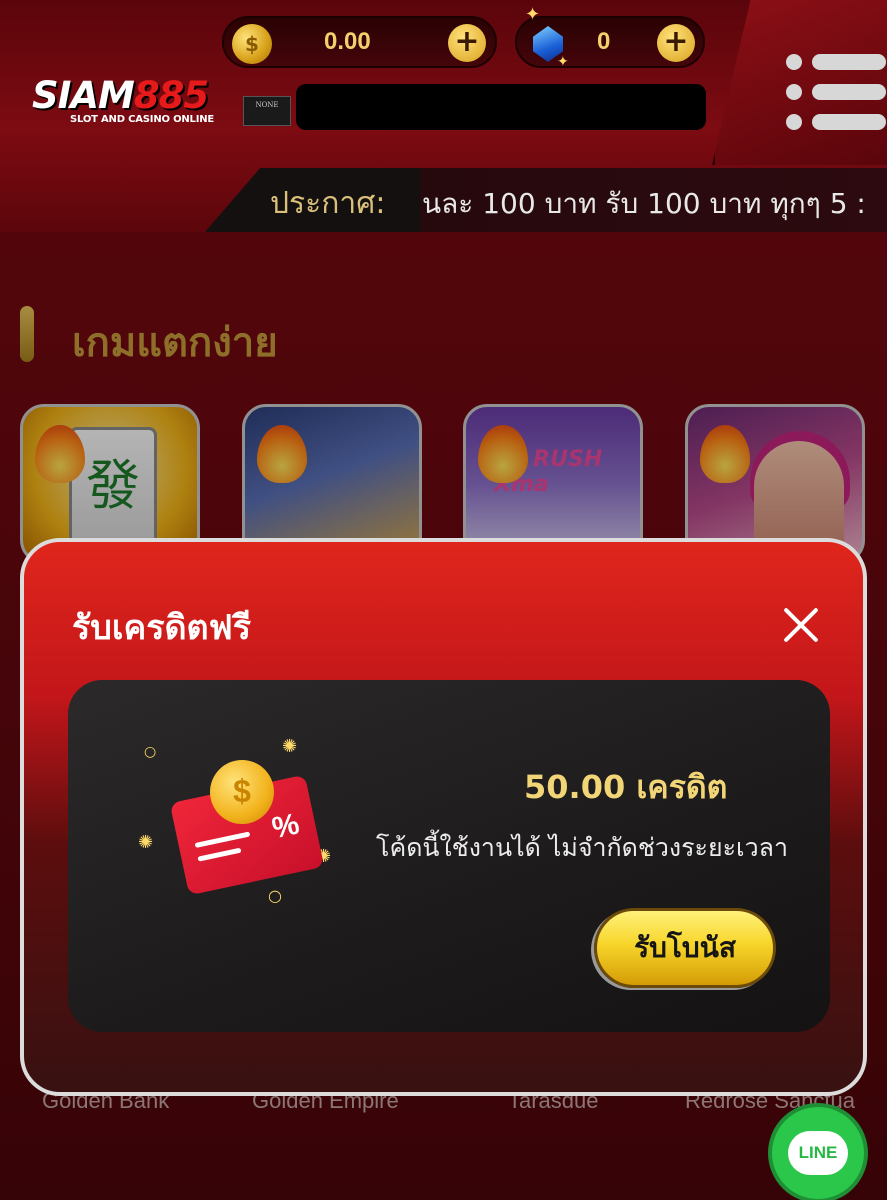 The height and width of the screenshot is (1200, 887). I want to click on menu-button, so click(836, 92).